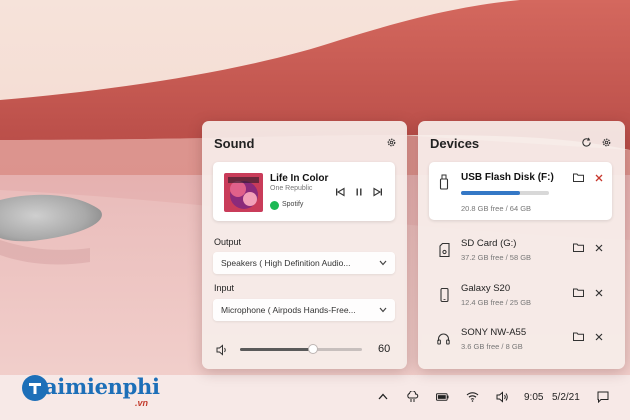 This screenshot has width=630, height=420. What do you see at coordinates (602, 396) in the screenshot?
I see `notification-center-icon` at bounding box center [602, 396].